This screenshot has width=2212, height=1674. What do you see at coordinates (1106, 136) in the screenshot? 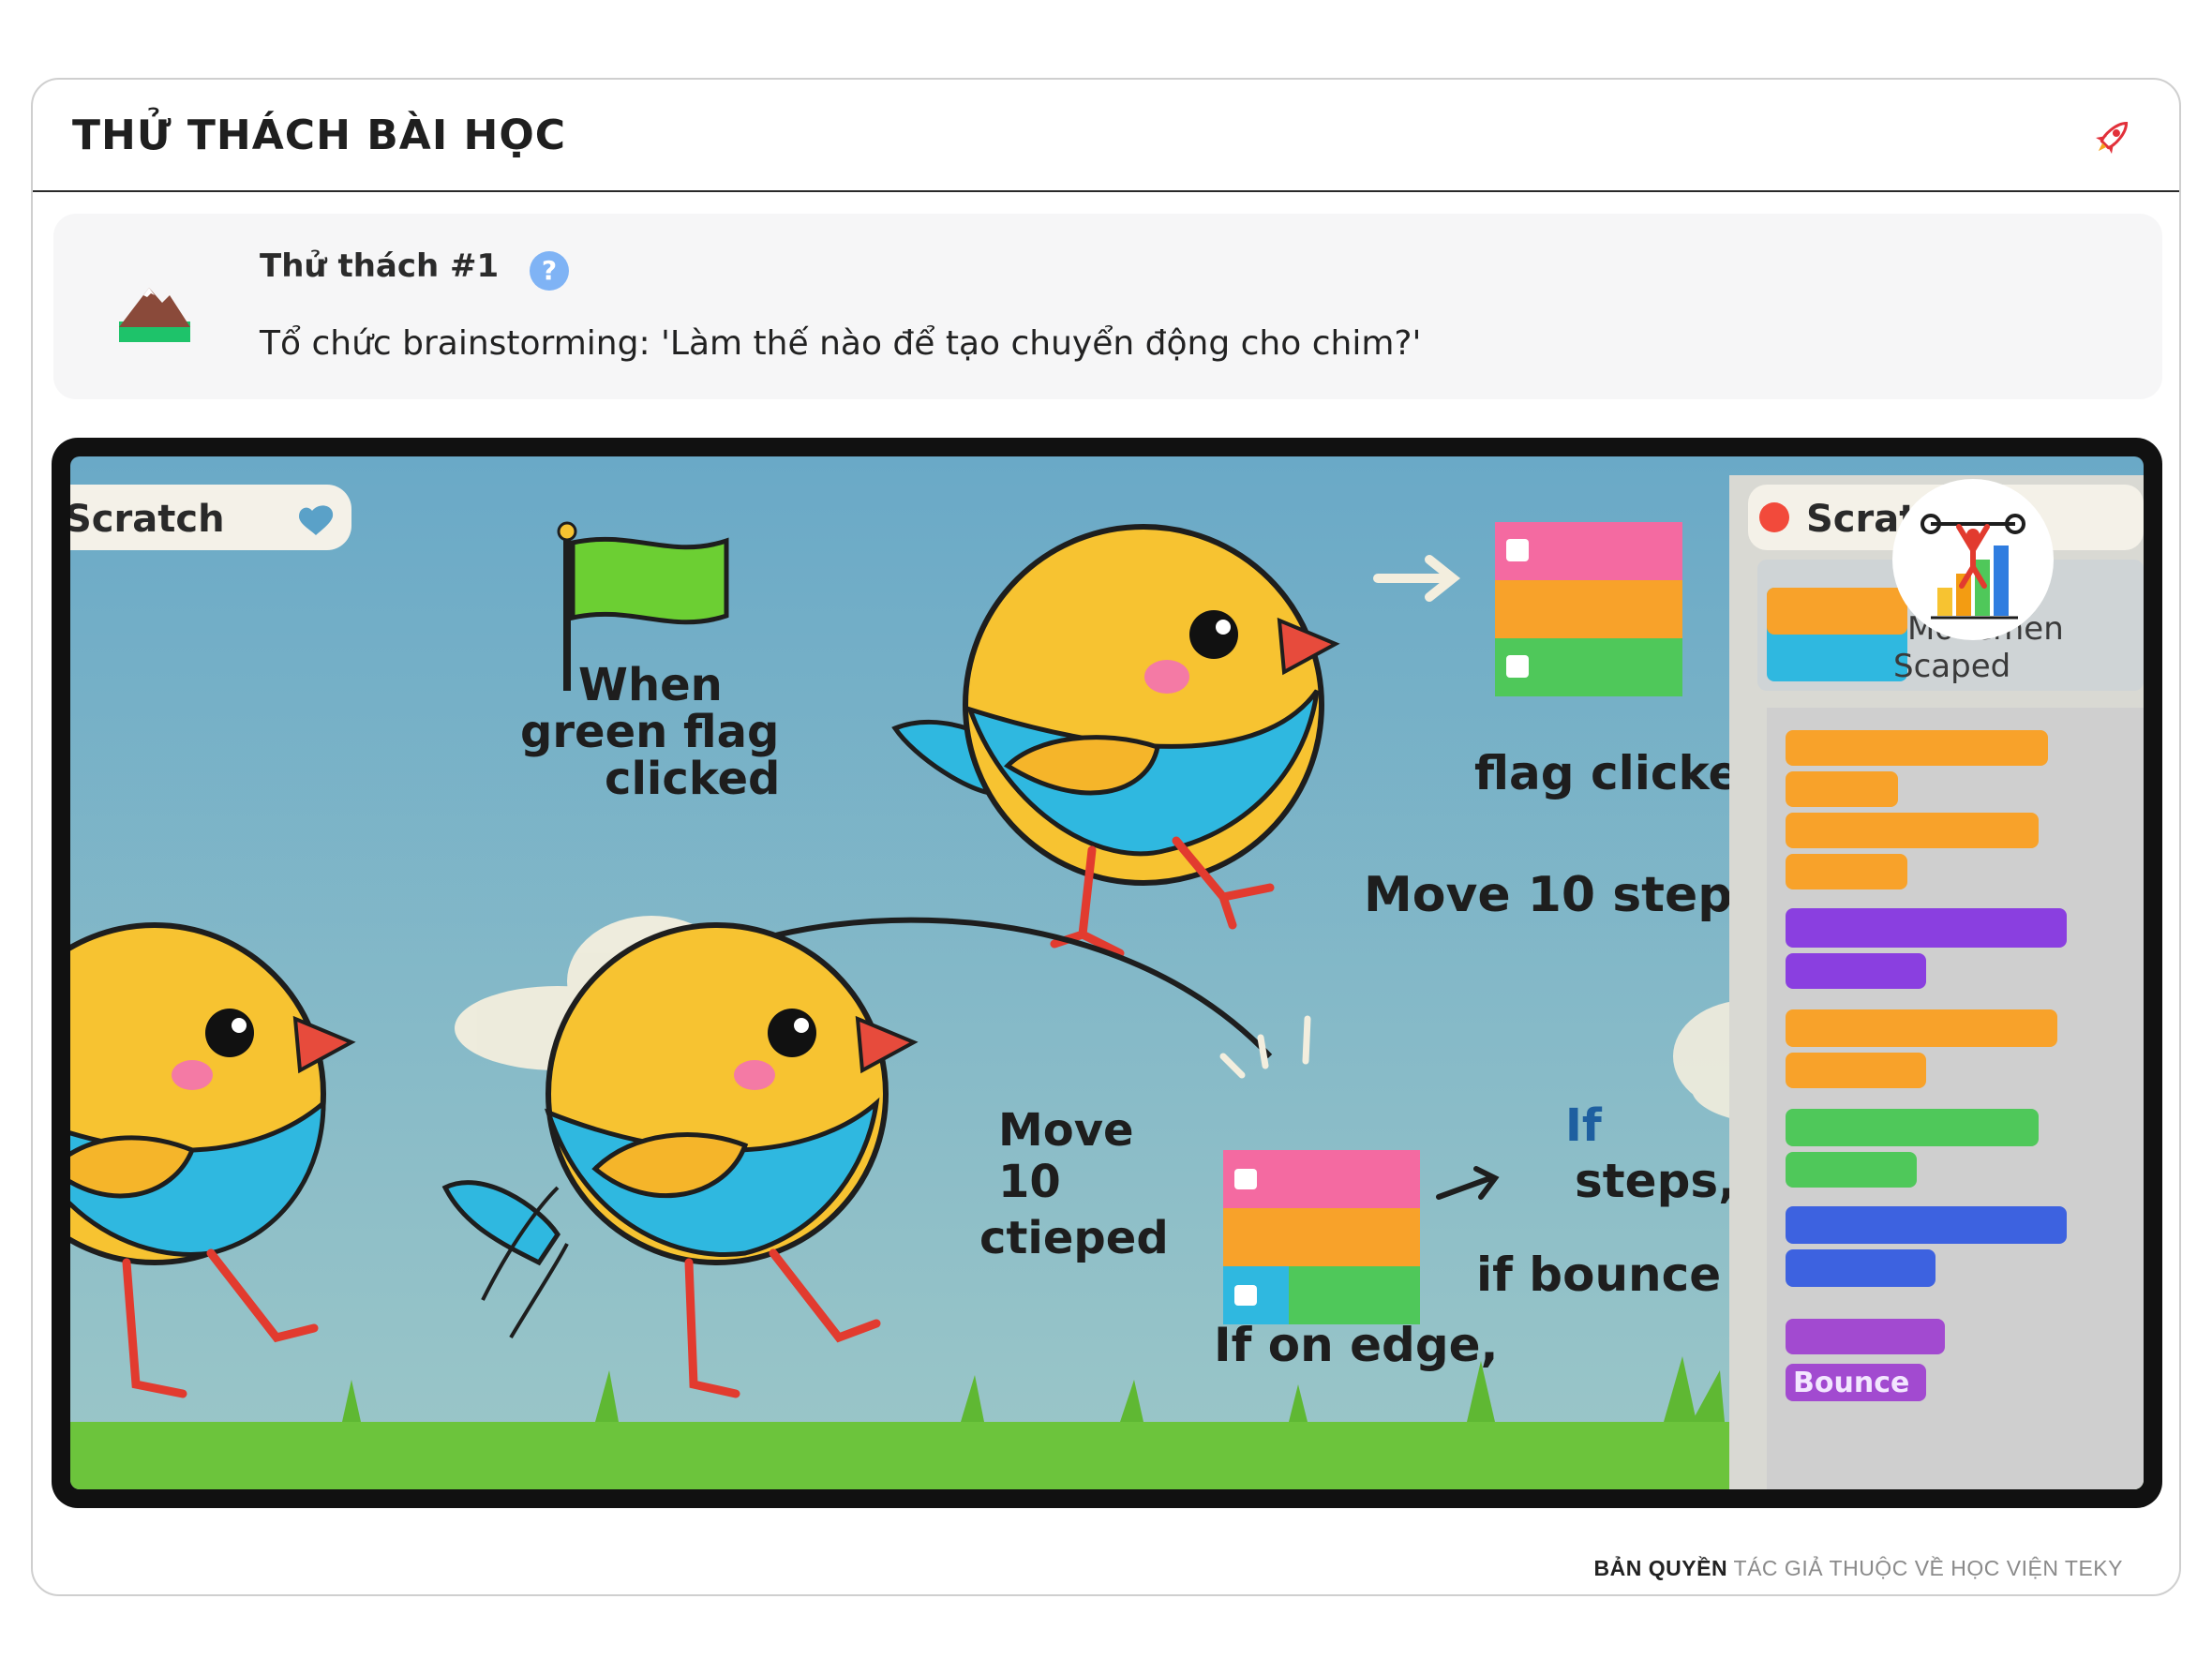
I see `card-header: THỬ THÁCH BÀI HỌC` at bounding box center [1106, 136].